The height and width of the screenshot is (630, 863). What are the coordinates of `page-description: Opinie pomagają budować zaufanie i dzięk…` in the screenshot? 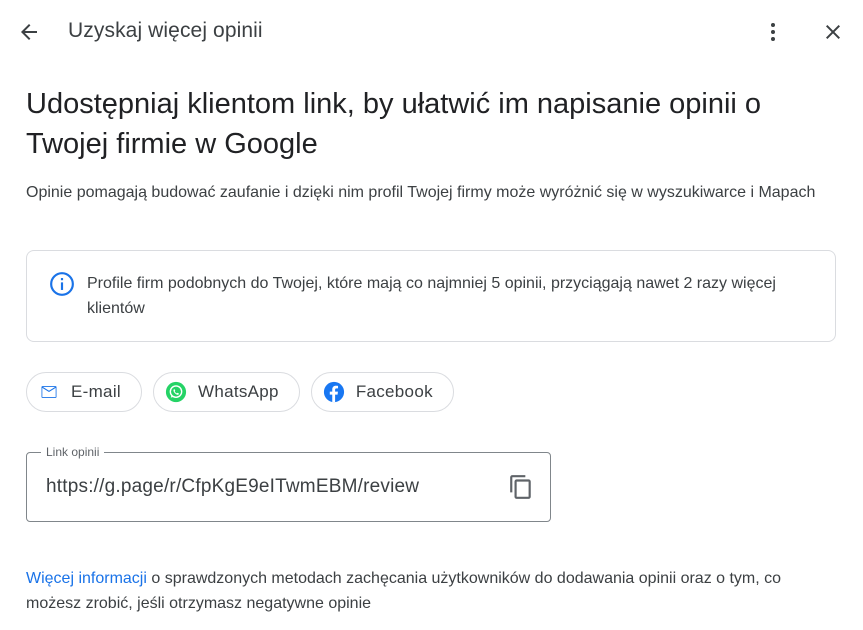 It's located at (421, 192).